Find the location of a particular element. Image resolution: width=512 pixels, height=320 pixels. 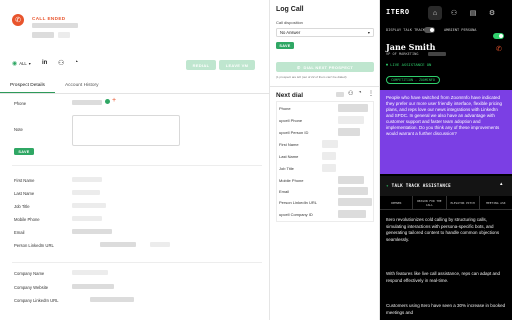

competition-badge: COMPETITION - ZOOMINFO is located at coordinates (413, 80).